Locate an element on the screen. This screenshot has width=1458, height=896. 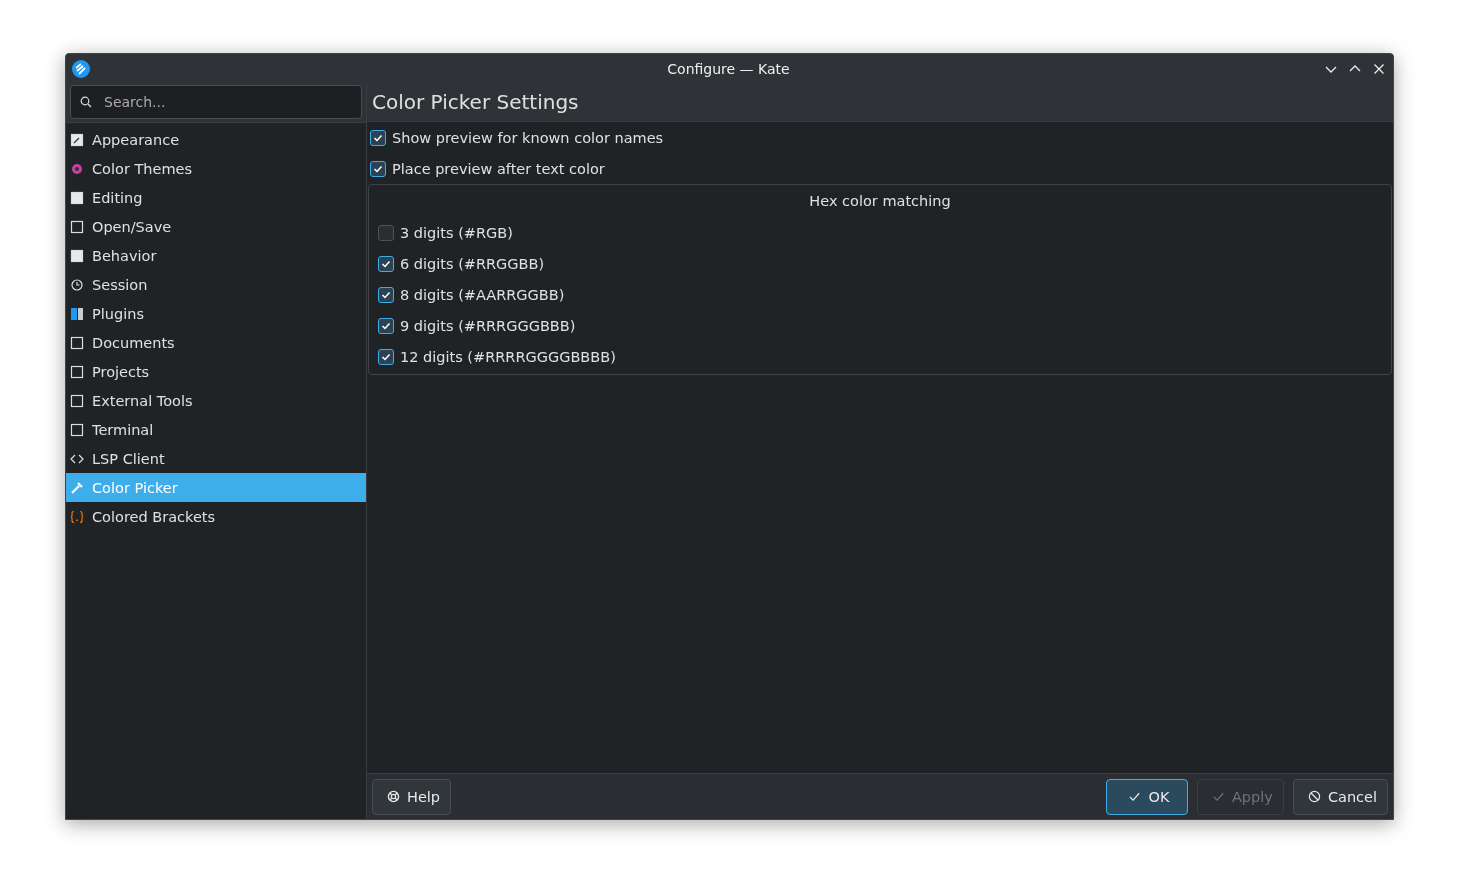
option-label: 3 digits (#RGB) is located at coordinates (456, 232).